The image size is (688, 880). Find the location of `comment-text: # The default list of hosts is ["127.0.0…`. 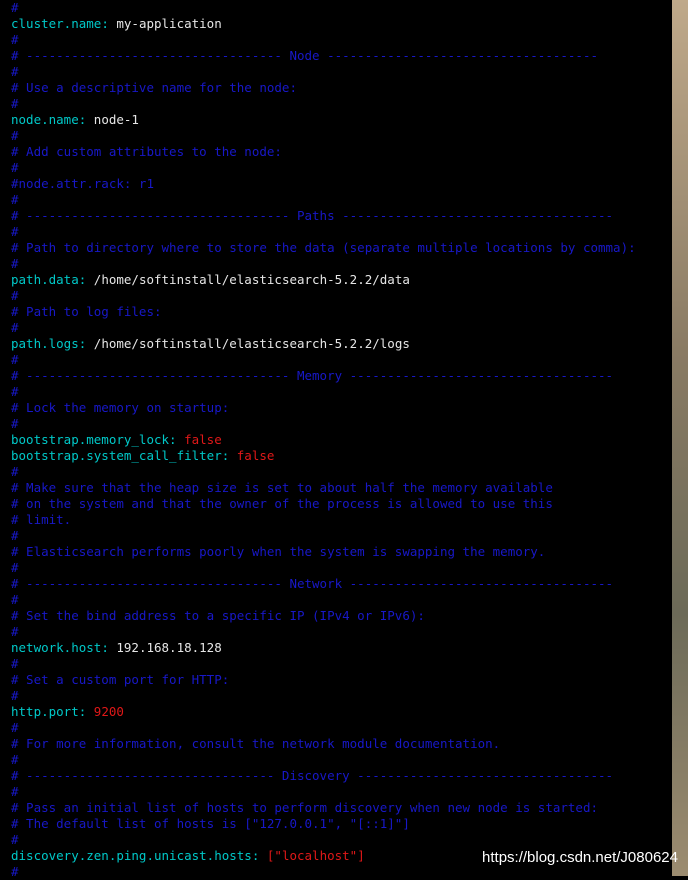

comment-text: # The default list of hosts is ["127.0.0… is located at coordinates (210, 823).